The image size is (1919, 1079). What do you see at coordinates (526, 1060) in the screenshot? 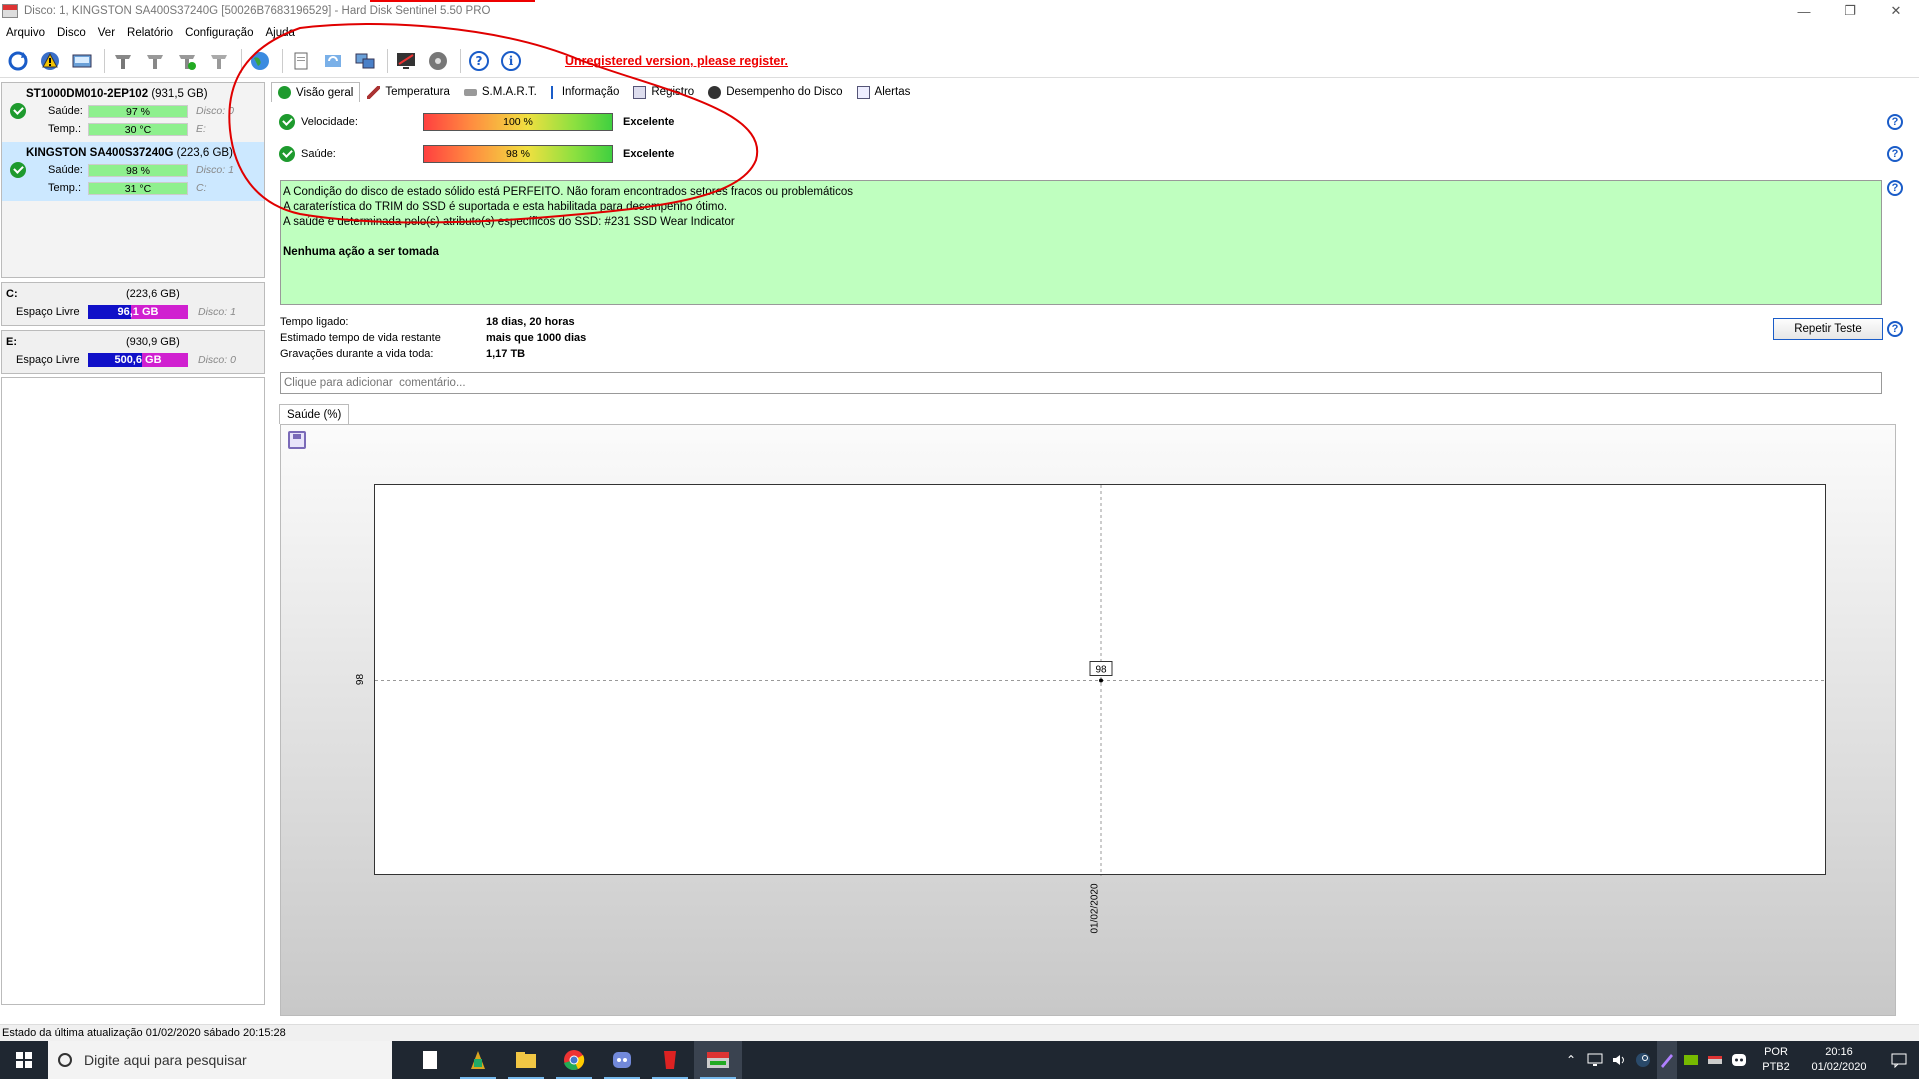
I see `taskbar-explorer-icon` at bounding box center [526, 1060].